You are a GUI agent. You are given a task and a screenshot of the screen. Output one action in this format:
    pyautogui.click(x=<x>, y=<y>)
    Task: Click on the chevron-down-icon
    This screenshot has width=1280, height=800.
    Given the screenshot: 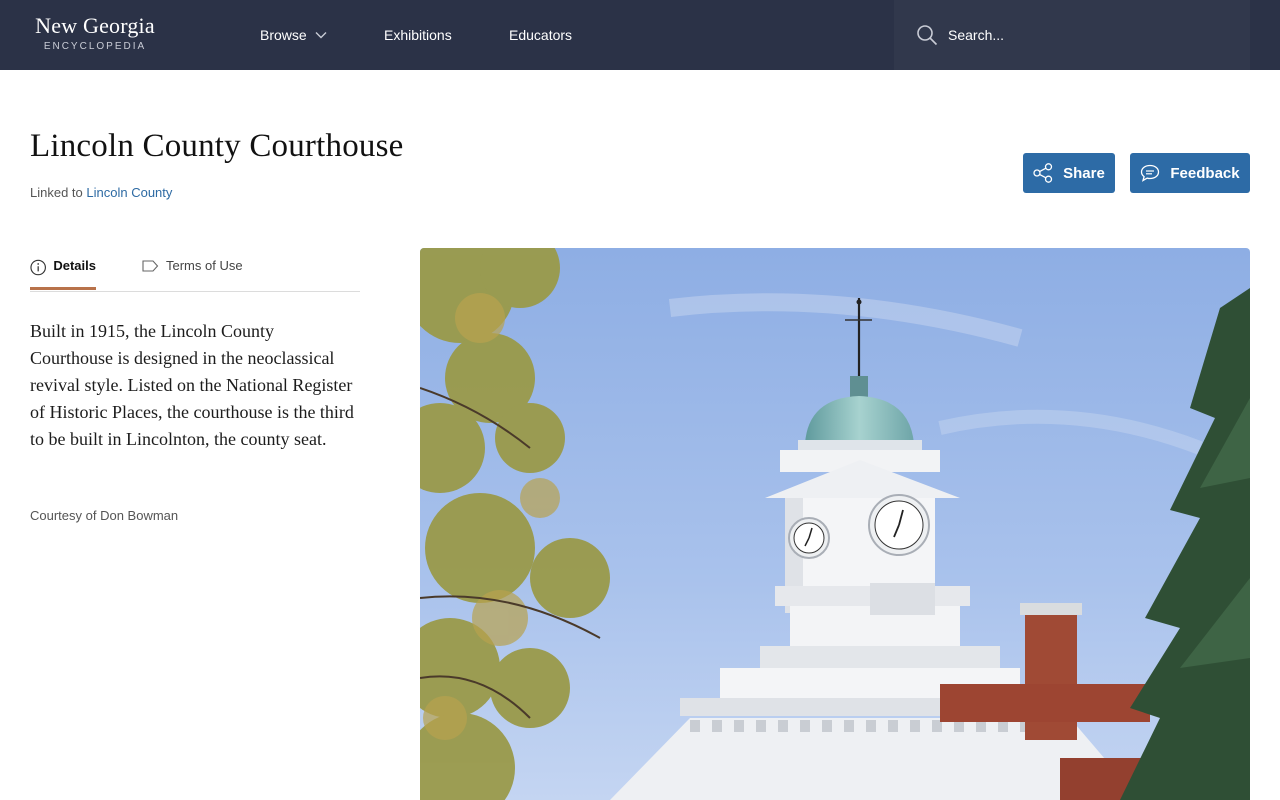 What is the action you would take?
    pyautogui.click(x=321, y=35)
    